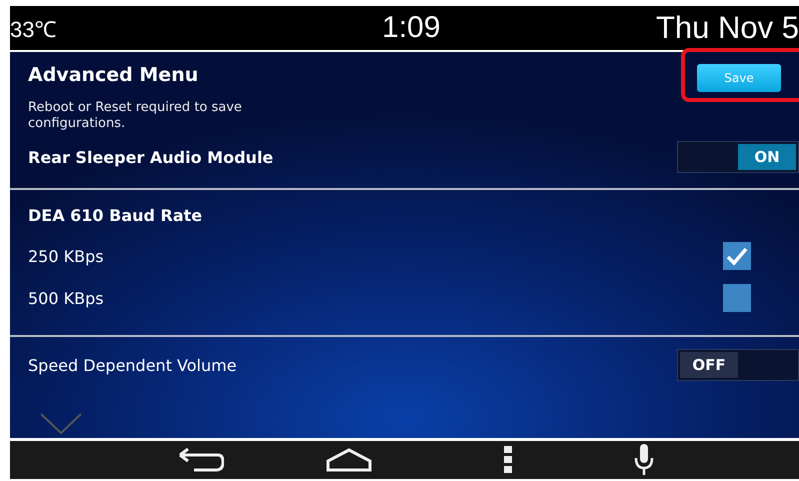 This screenshot has height=481, width=799. I want to click on toggle-switch: ON, so click(738, 157).